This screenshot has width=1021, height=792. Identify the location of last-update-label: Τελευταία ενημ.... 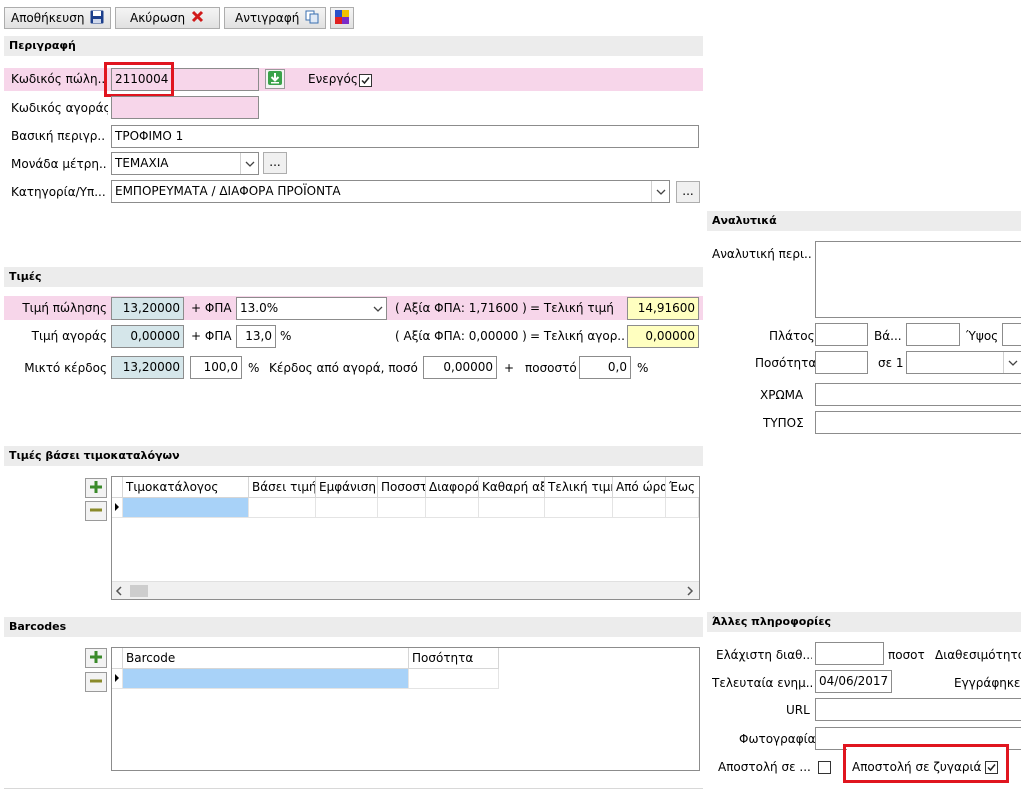
(762, 683).